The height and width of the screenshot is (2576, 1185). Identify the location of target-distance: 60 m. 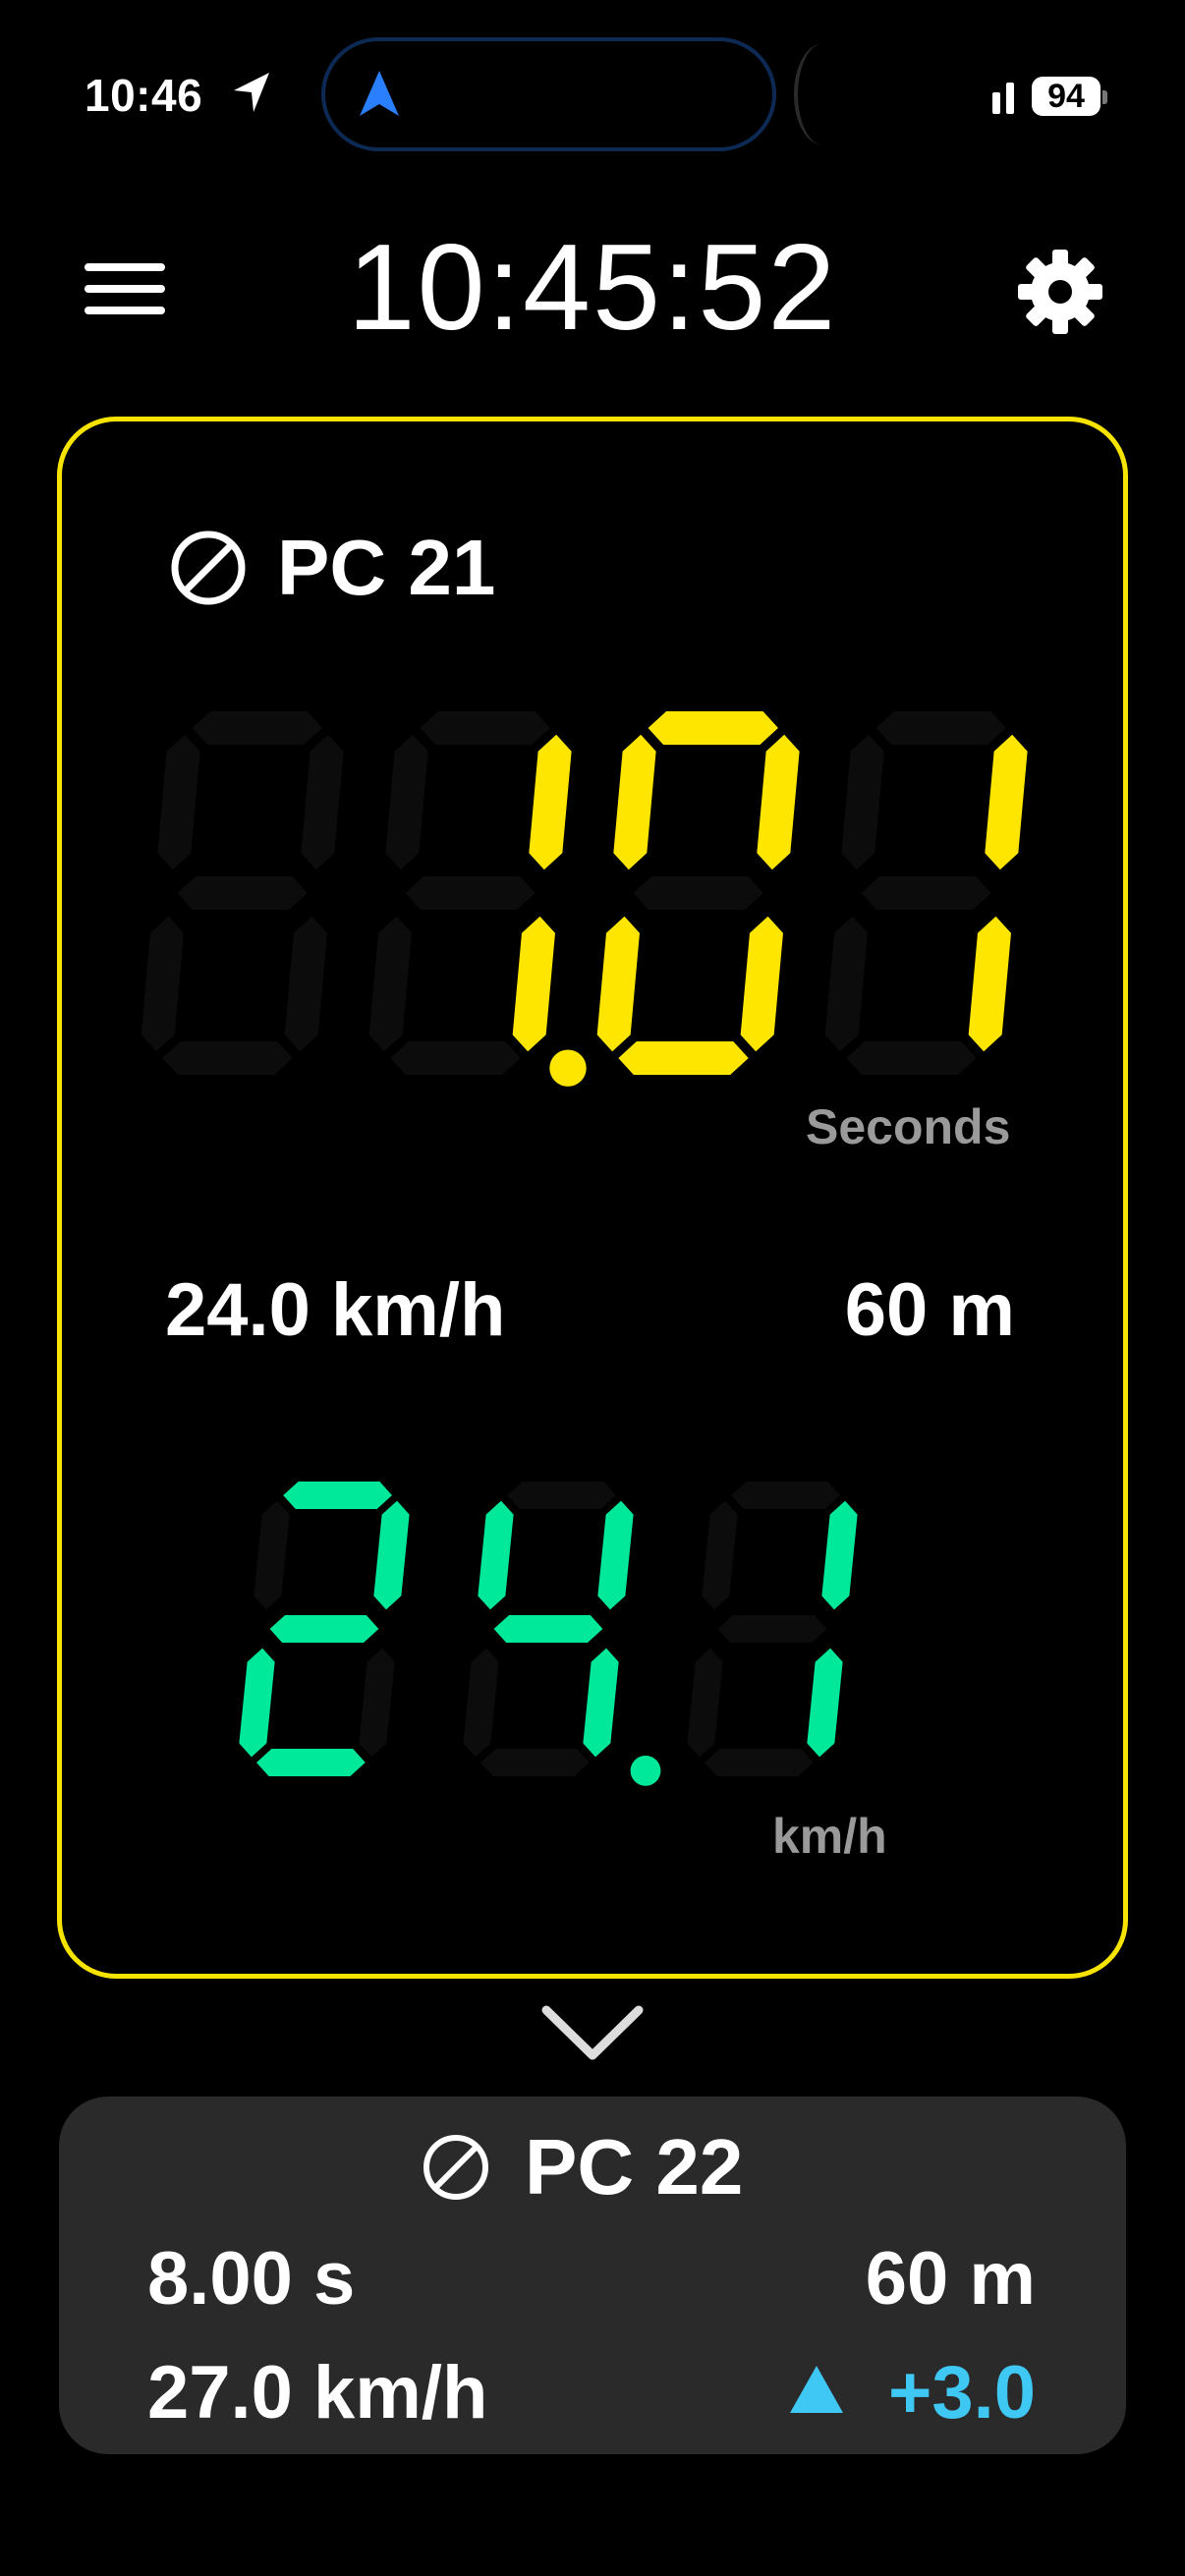
(930, 1310).